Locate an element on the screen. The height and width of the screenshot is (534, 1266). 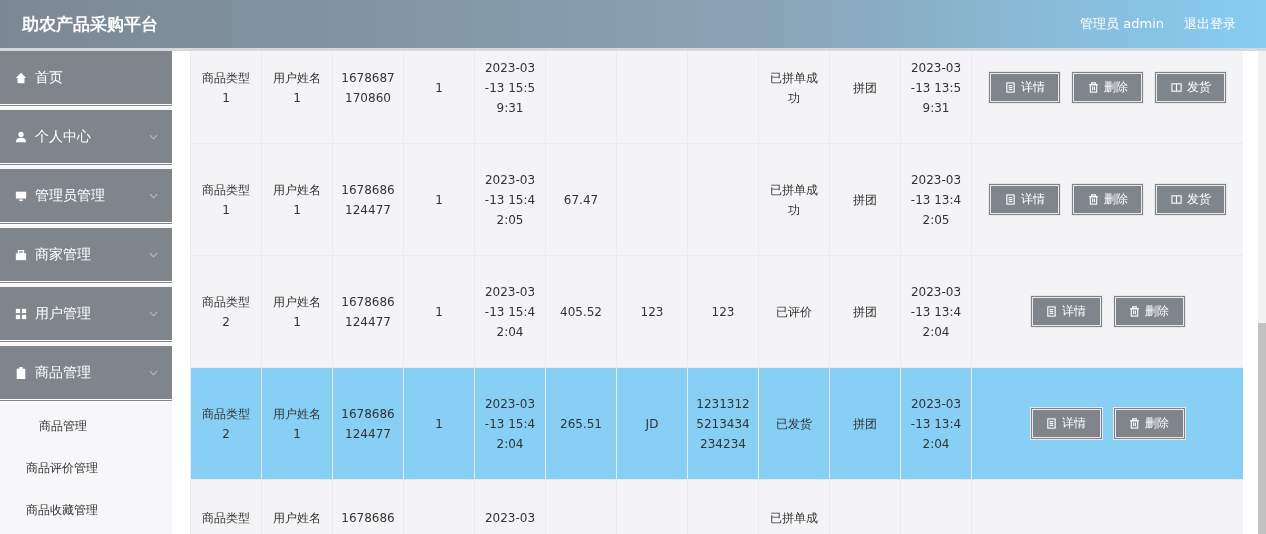
table-cell-text: 已发货 is located at coordinates (794, 424).